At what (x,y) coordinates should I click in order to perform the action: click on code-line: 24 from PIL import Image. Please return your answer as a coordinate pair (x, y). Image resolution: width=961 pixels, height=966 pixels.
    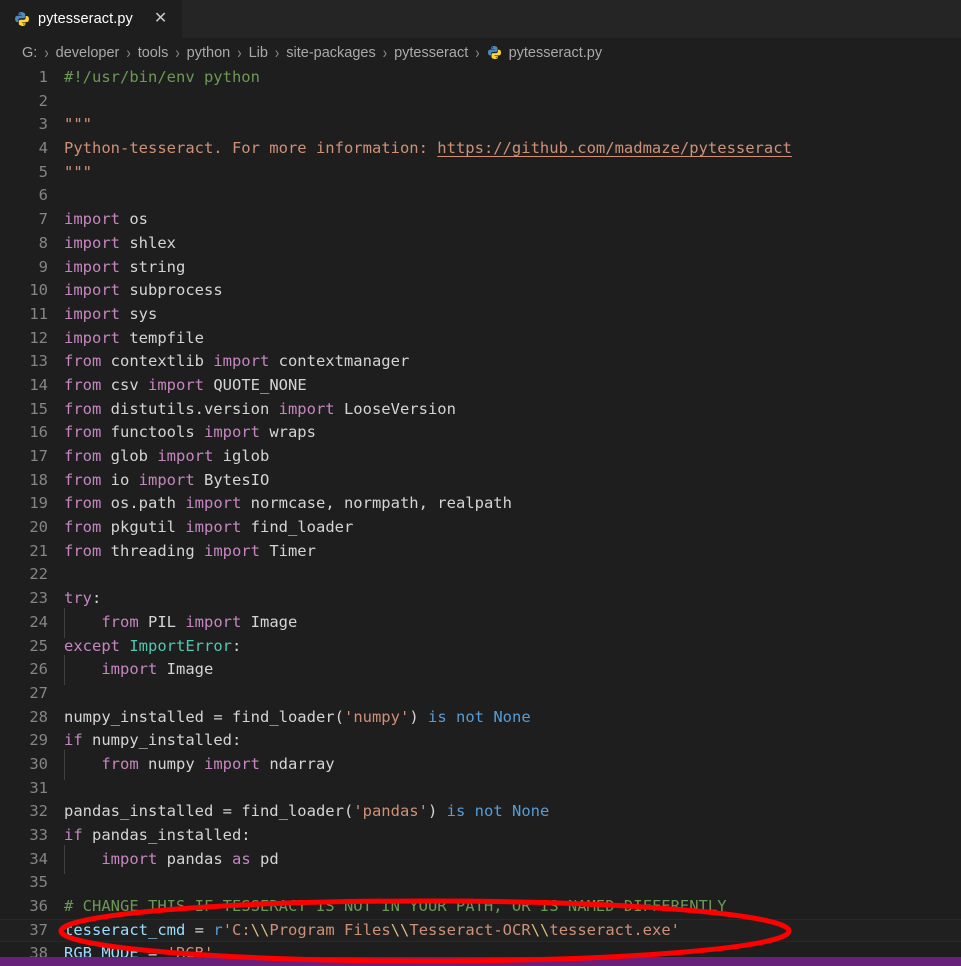
    Looking at the image, I should click on (480, 622).